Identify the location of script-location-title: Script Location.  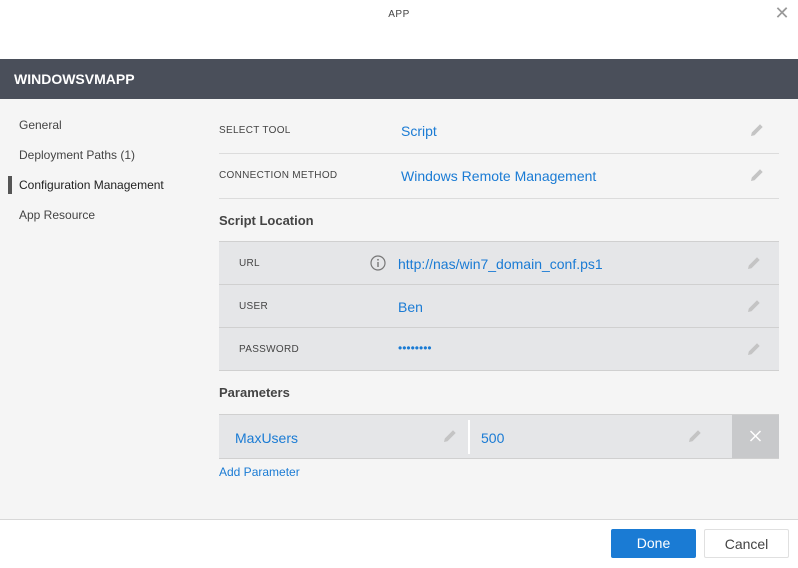
(266, 220).